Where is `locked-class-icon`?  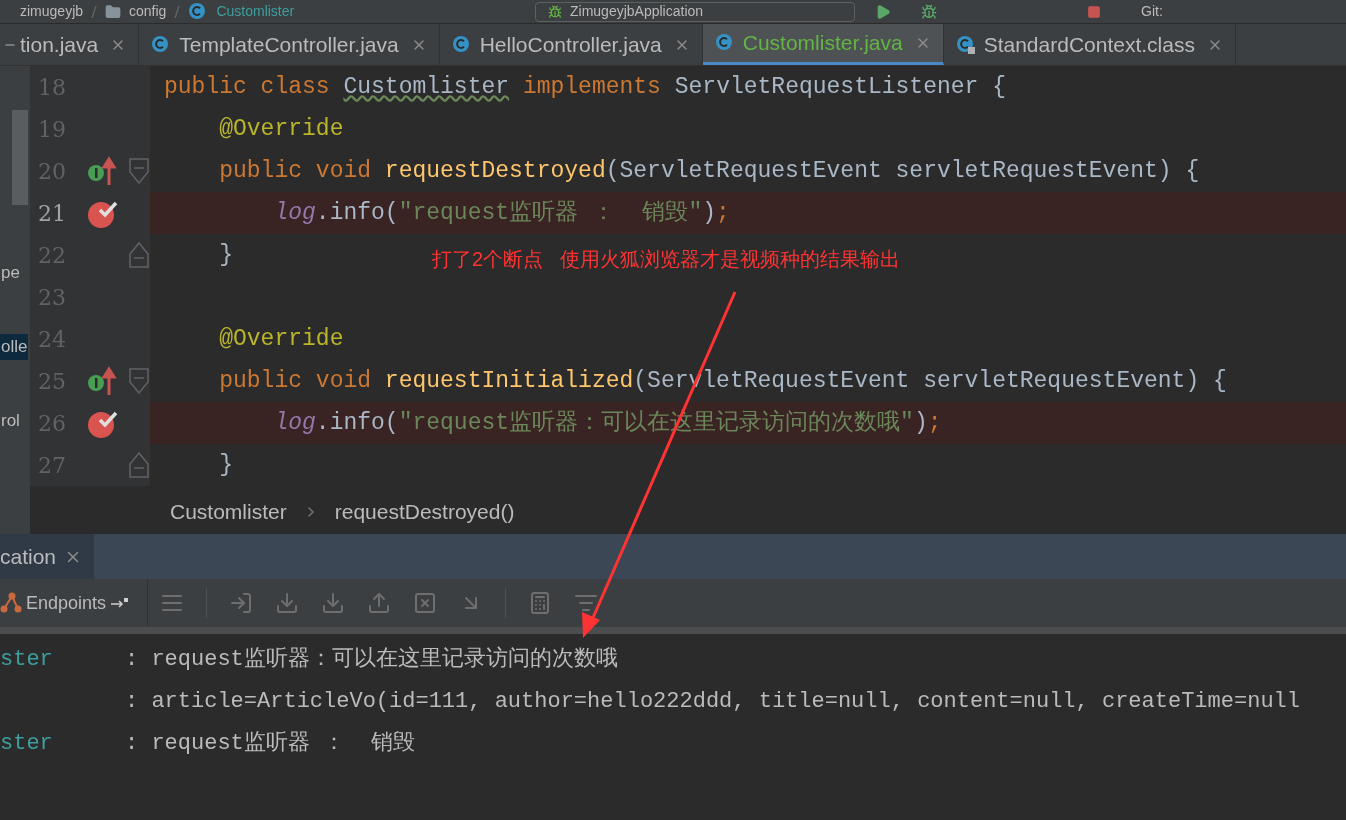 locked-class-icon is located at coordinates (965, 44).